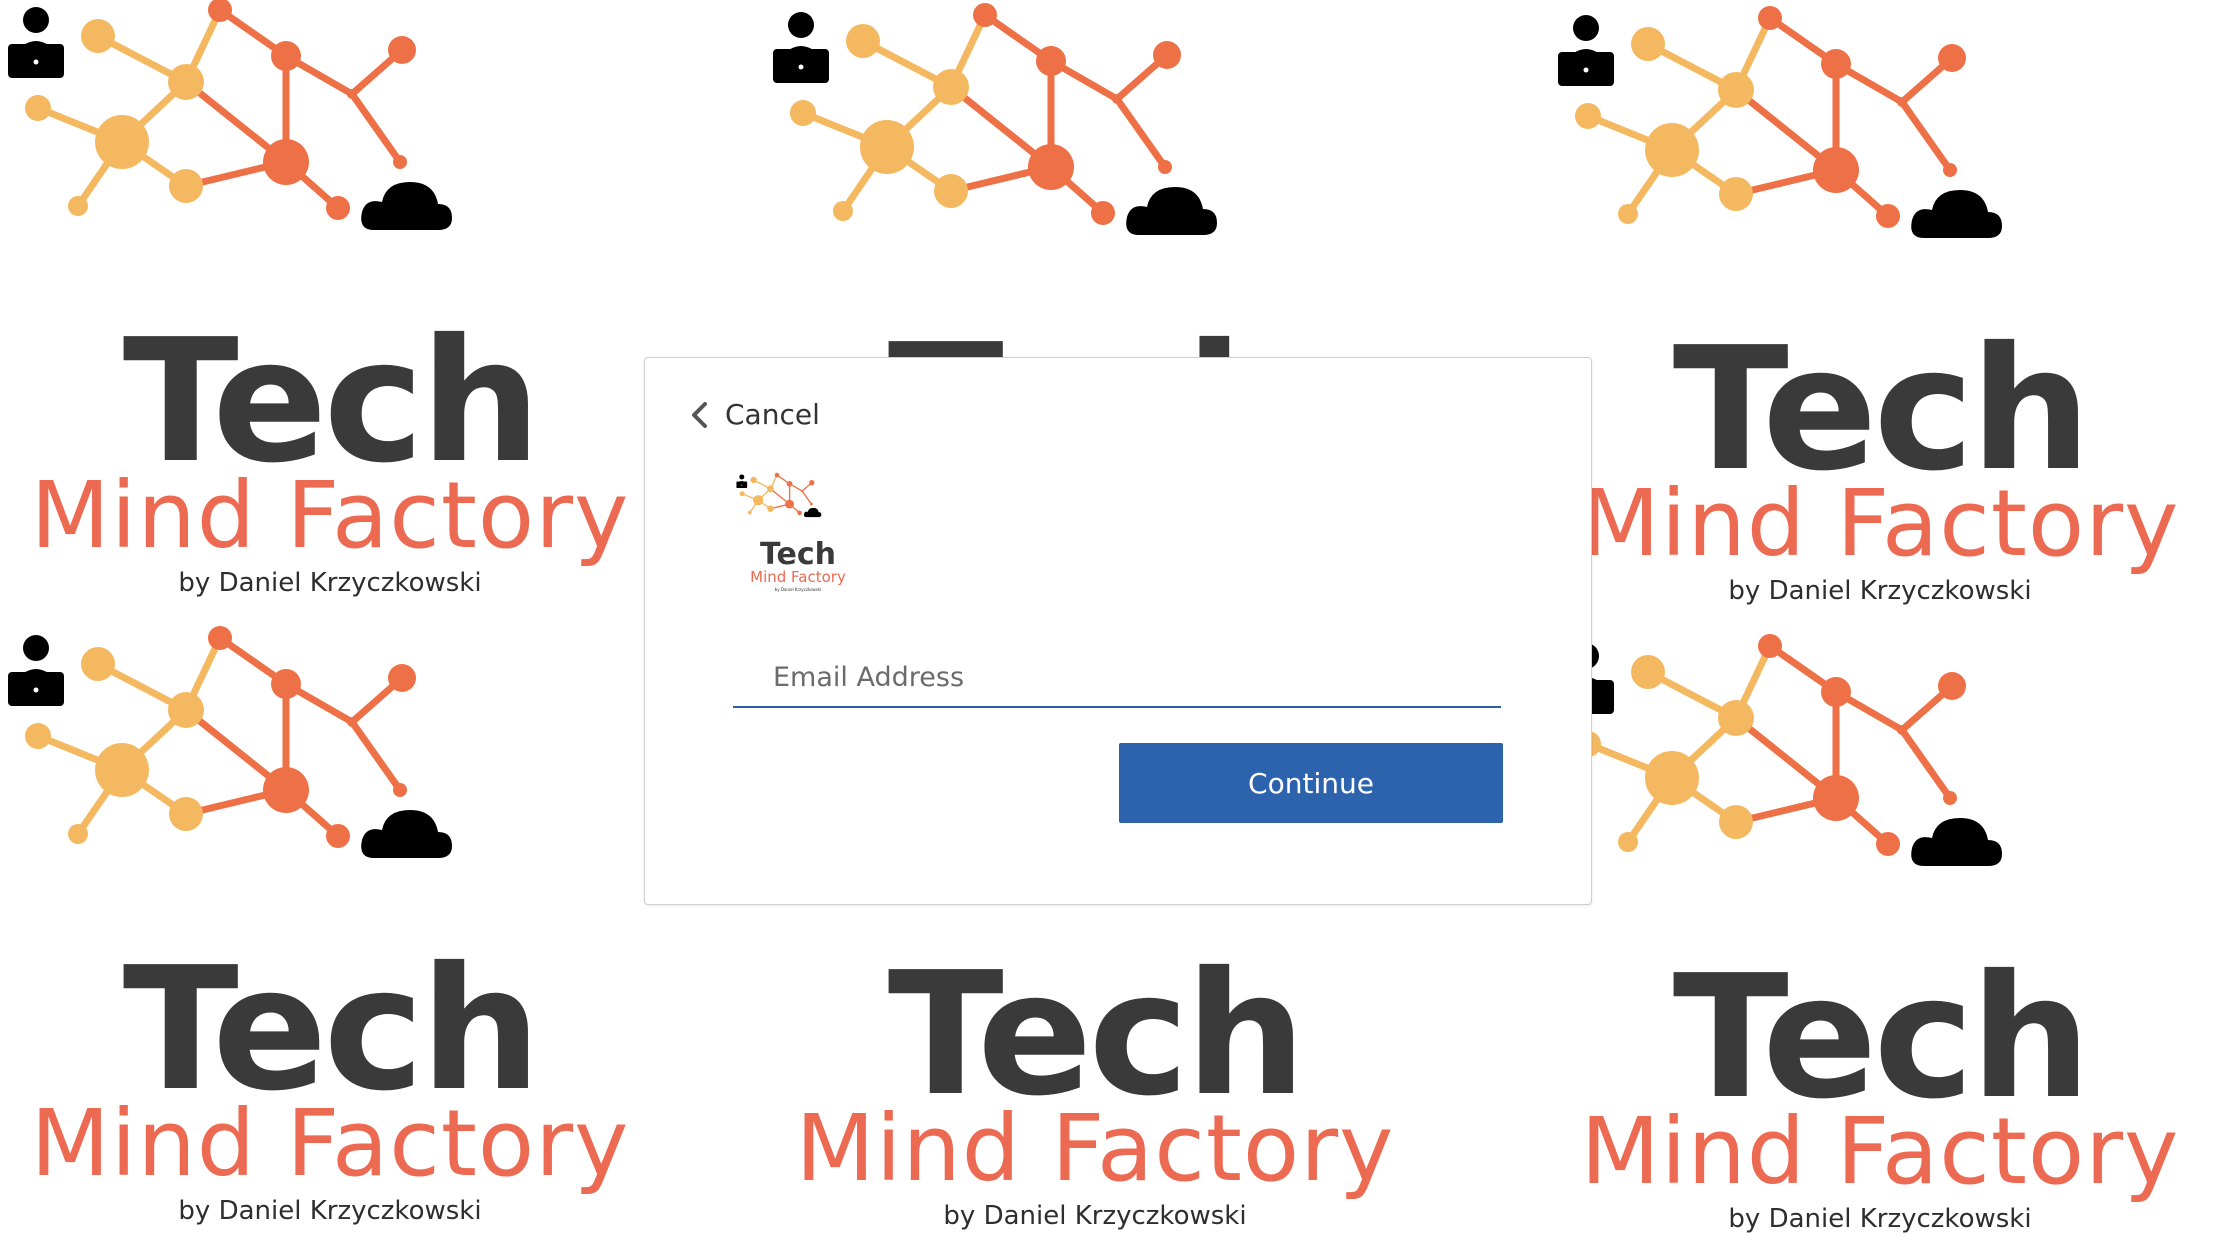 This screenshot has height=1248, width=2214. What do you see at coordinates (772, 414) in the screenshot?
I see `cancel-label: Cancel` at bounding box center [772, 414].